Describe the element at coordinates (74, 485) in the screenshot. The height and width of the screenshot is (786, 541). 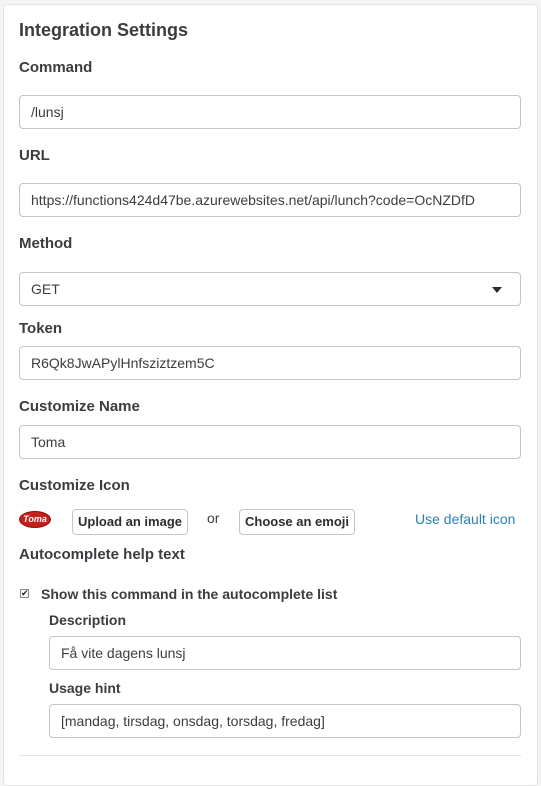
I see `customize-icon-label: Customize Icon` at that location.